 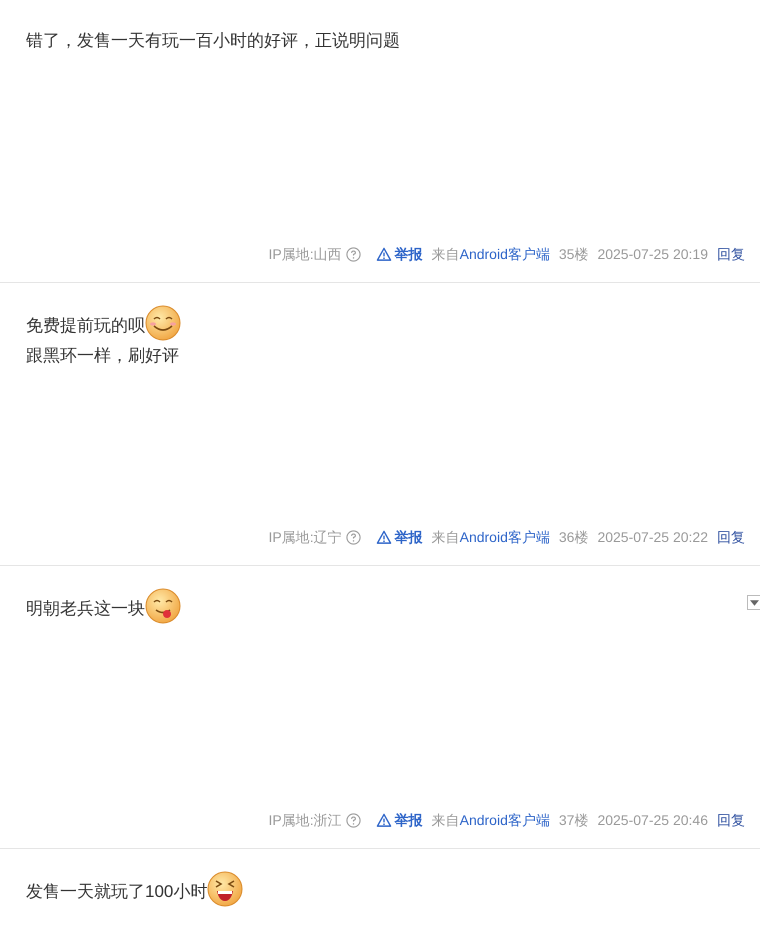 What do you see at coordinates (117, 892) in the screenshot?
I see `post-text: 发售一天就玩了100小时` at bounding box center [117, 892].